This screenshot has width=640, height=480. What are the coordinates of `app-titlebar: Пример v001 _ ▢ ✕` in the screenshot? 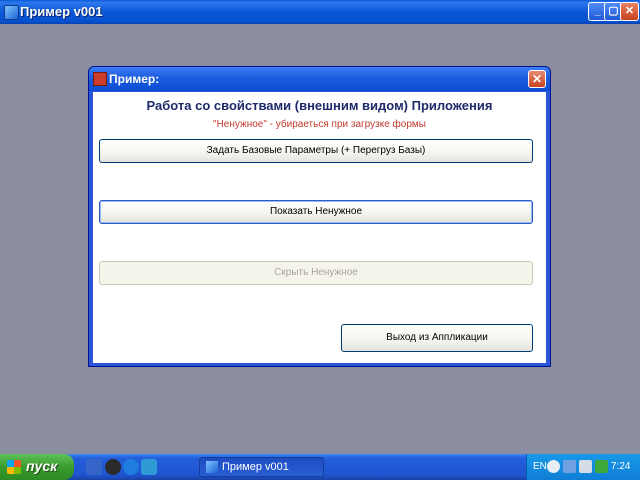 It's located at (320, 12).